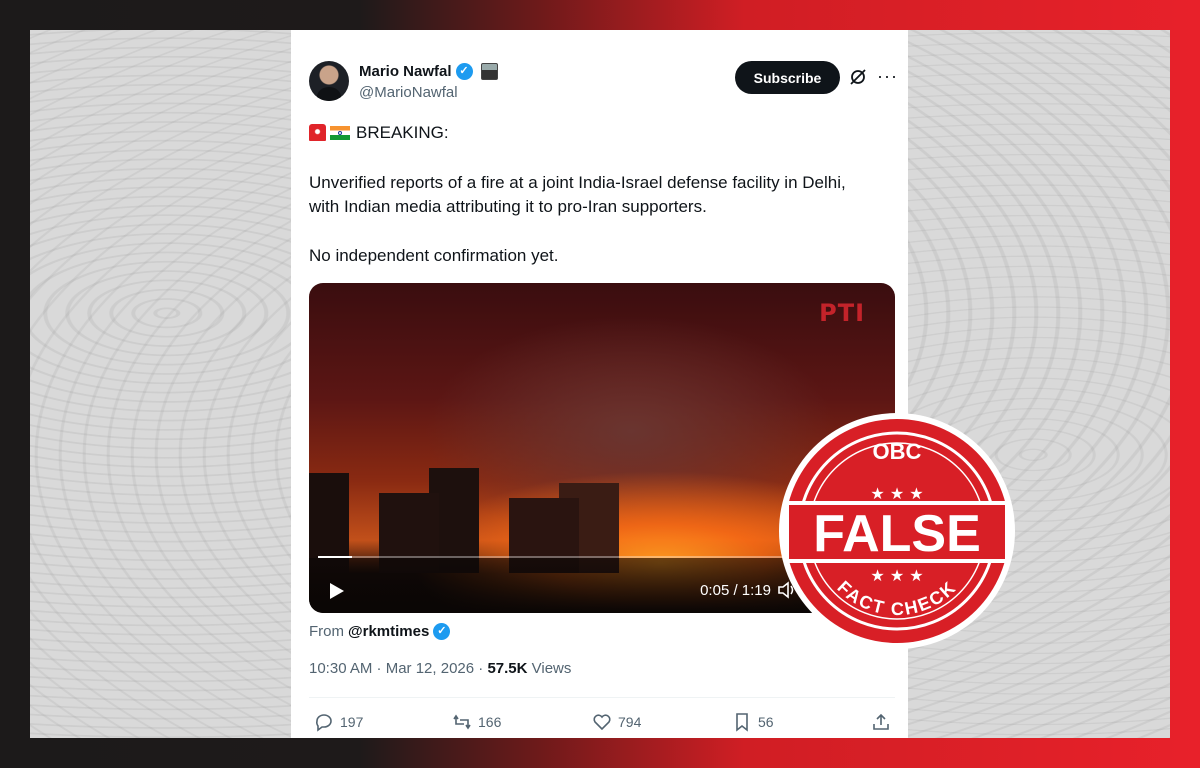  Describe the element at coordinates (402, 132) in the screenshot. I see `breaking-text: BREAKING:` at that location.